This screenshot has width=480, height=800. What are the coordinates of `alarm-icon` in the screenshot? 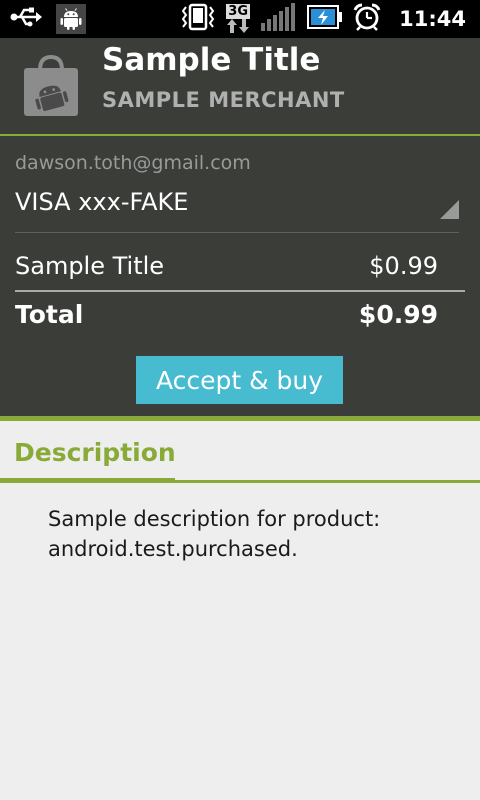 It's located at (367, 19).